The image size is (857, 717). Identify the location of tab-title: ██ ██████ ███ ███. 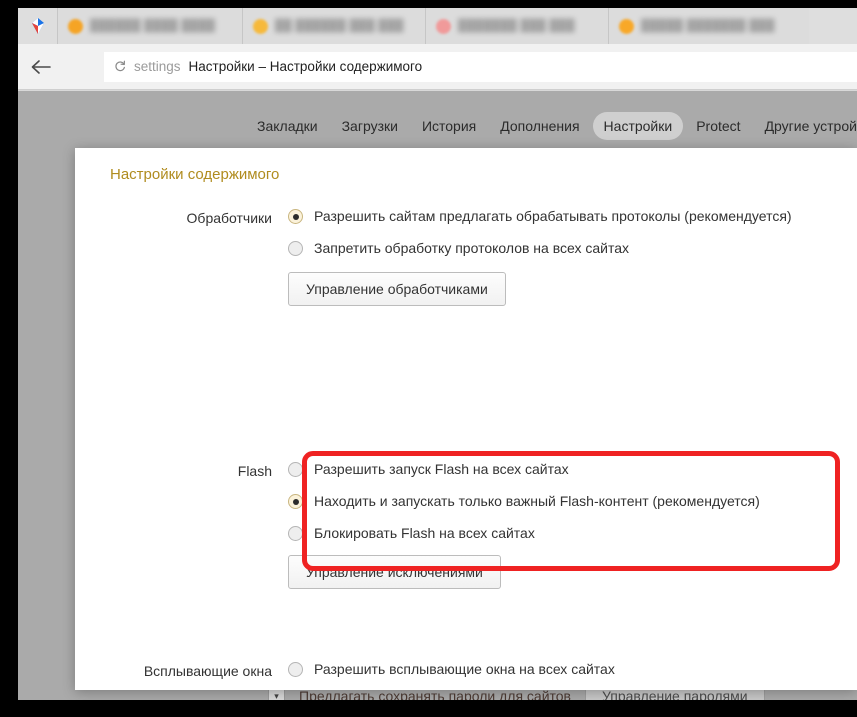
(339, 26).